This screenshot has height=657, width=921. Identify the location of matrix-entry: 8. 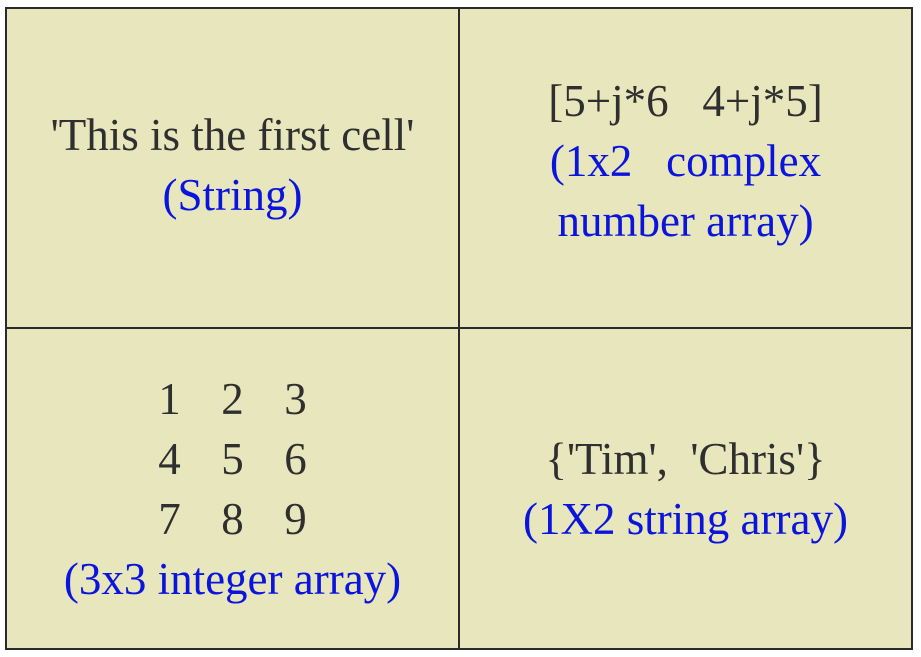
(232, 518).